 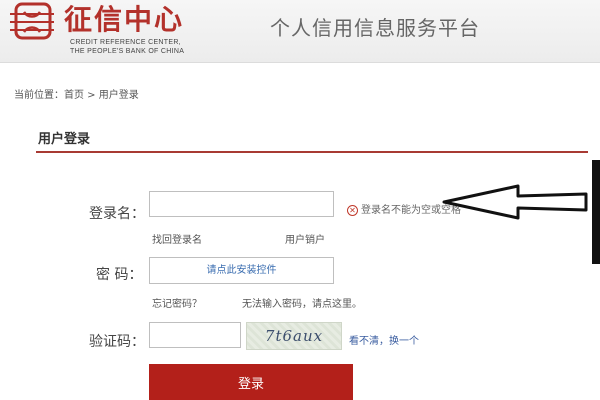 What do you see at coordinates (119, 275) in the screenshot?
I see `password-label: 密 码：` at bounding box center [119, 275].